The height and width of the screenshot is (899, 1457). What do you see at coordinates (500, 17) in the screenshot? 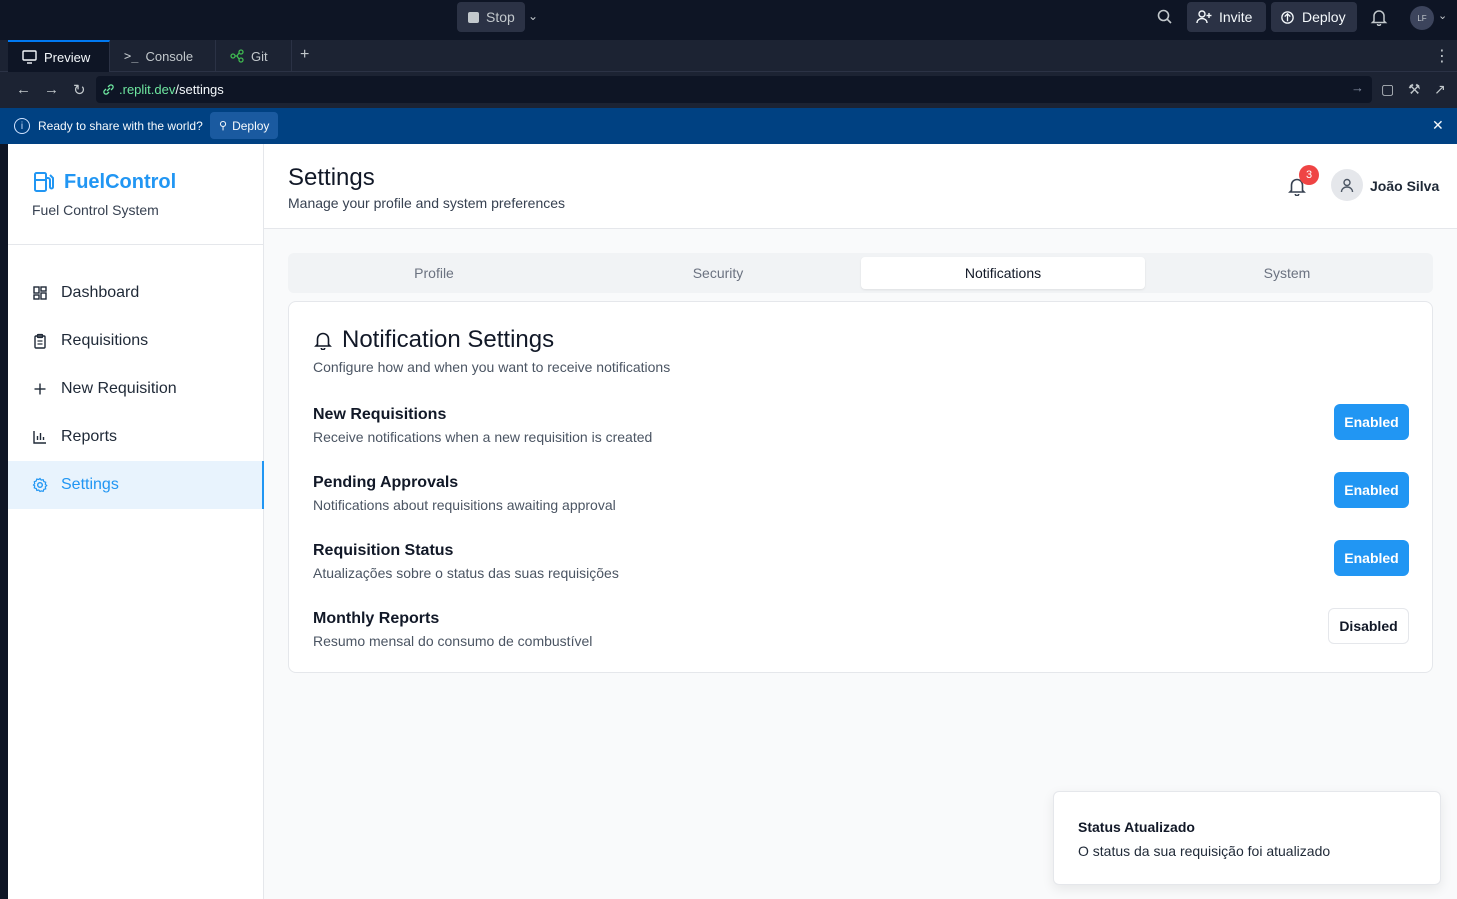
I see `stop-label: Stop` at bounding box center [500, 17].